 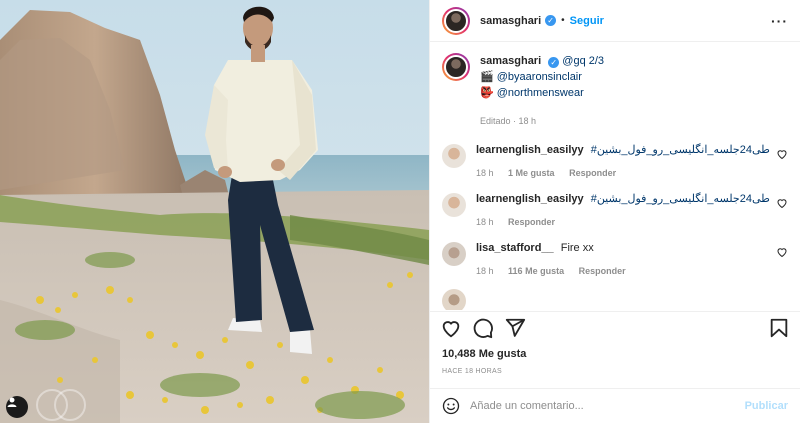 What do you see at coordinates (451, 406) in the screenshot?
I see `emoji-icon` at bounding box center [451, 406].